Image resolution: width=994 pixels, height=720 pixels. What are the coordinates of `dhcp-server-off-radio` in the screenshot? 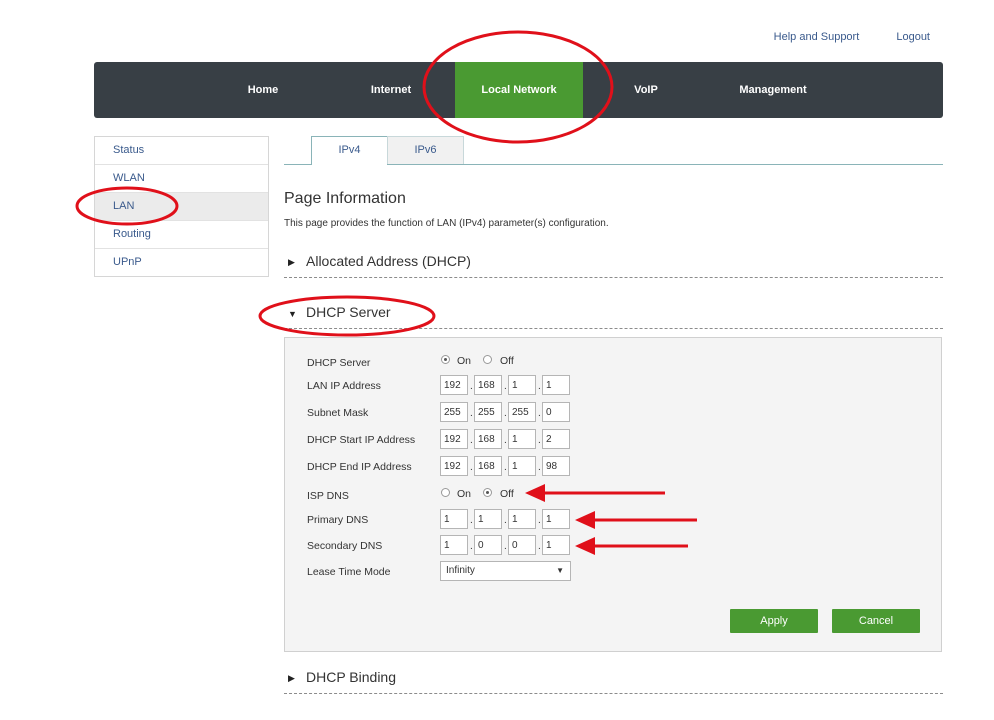 It's located at (487, 359).